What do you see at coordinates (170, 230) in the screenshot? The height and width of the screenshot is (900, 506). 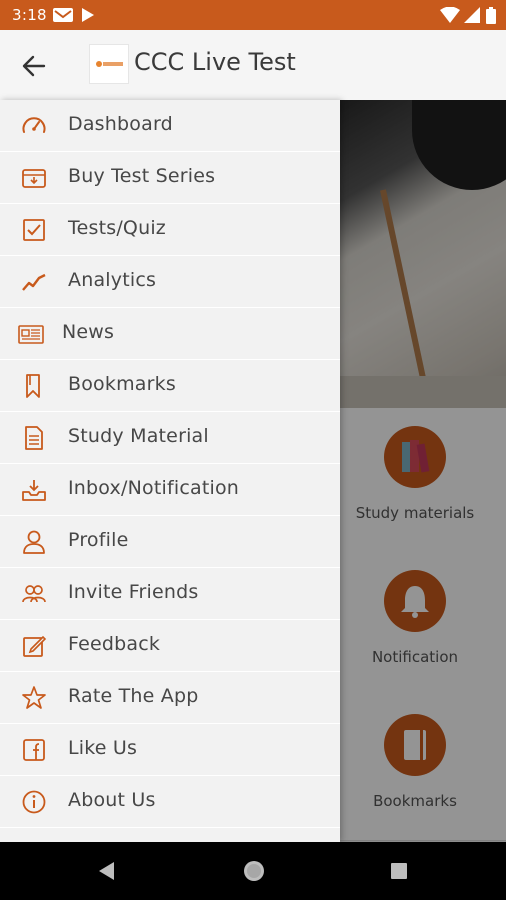 I see `drawer-item-tests-quiz: Tests/Quiz` at bounding box center [170, 230].